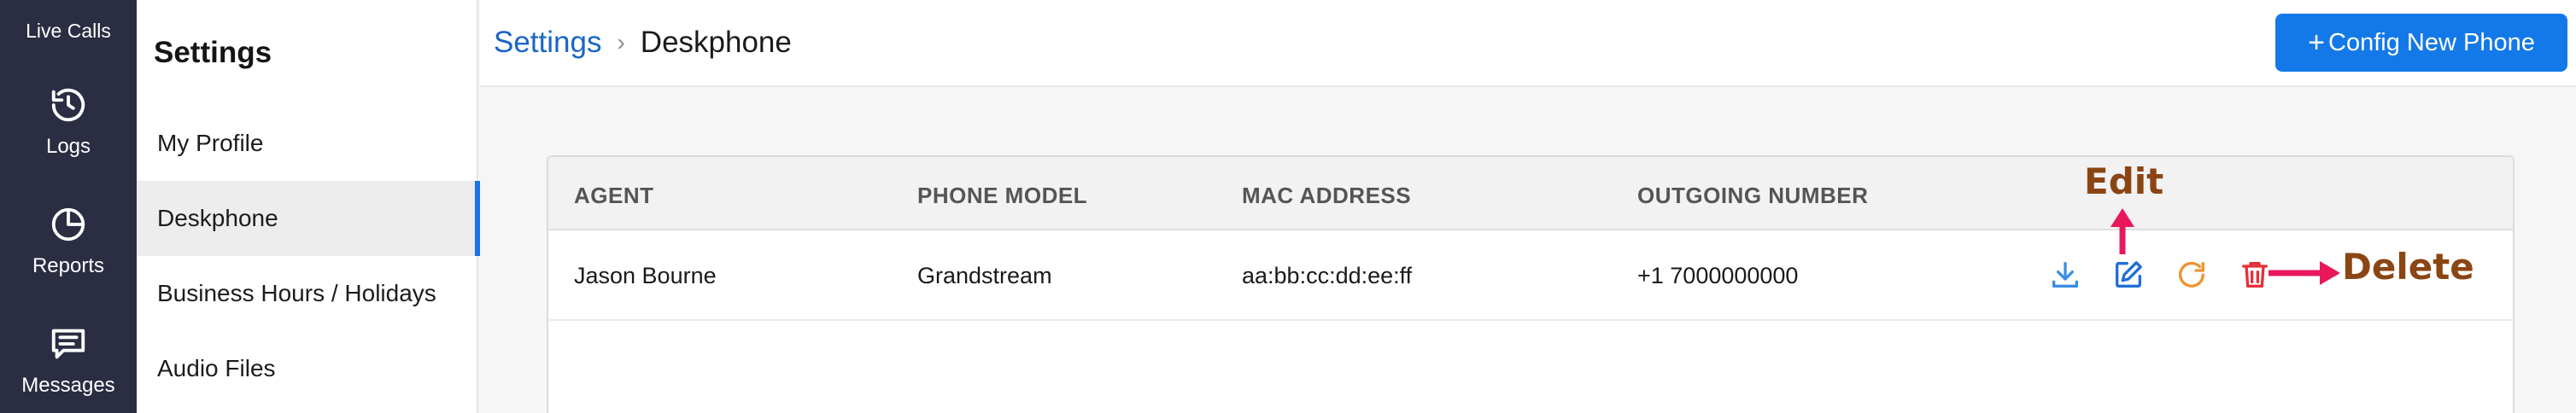 The width and height of the screenshot is (2576, 413). Describe the element at coordinates (68, 361) in the screenshot. I see `rail-item-messages: Messages` at that location.